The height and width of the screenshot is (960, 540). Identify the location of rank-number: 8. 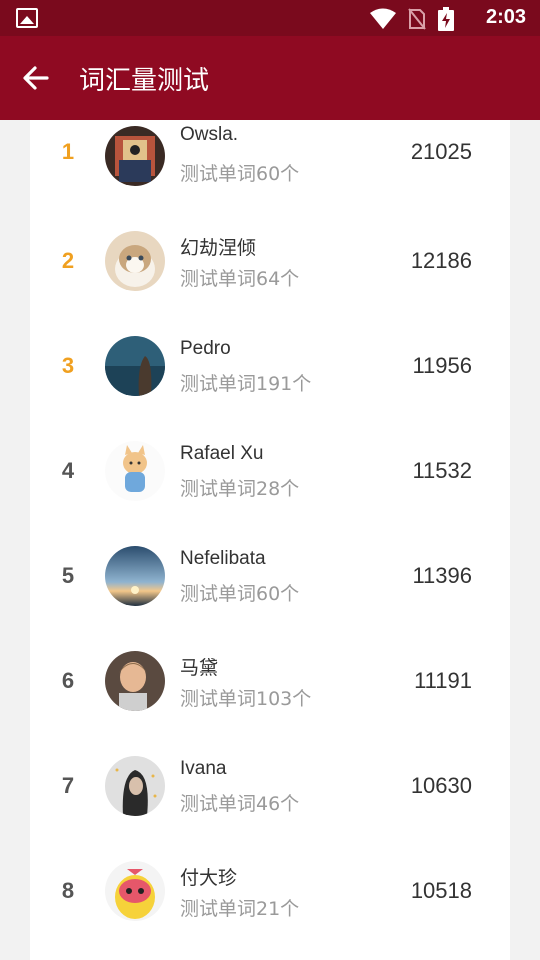
(68, 890).